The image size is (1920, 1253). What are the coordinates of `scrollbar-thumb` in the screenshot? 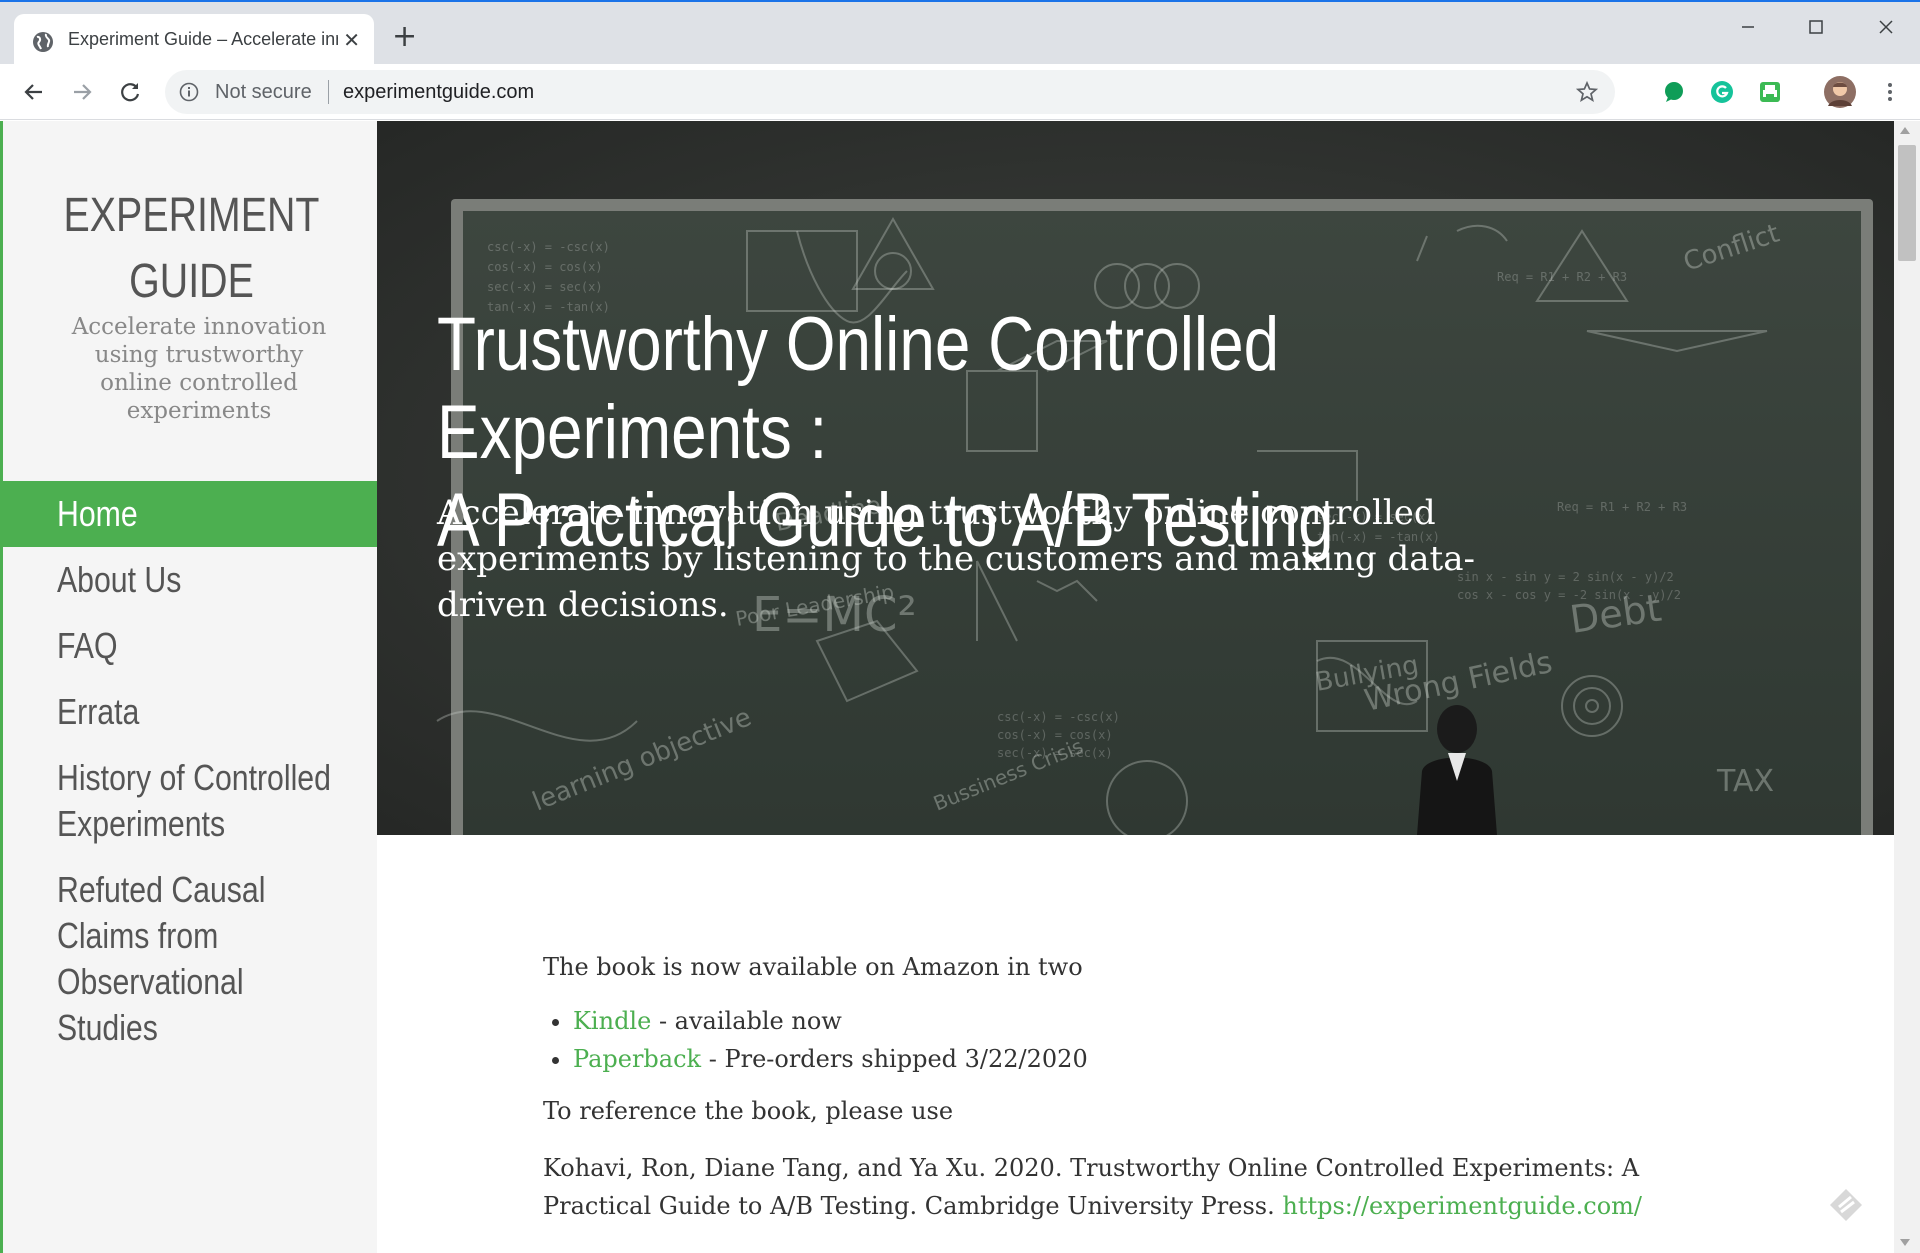 It's located at (1907, 203).